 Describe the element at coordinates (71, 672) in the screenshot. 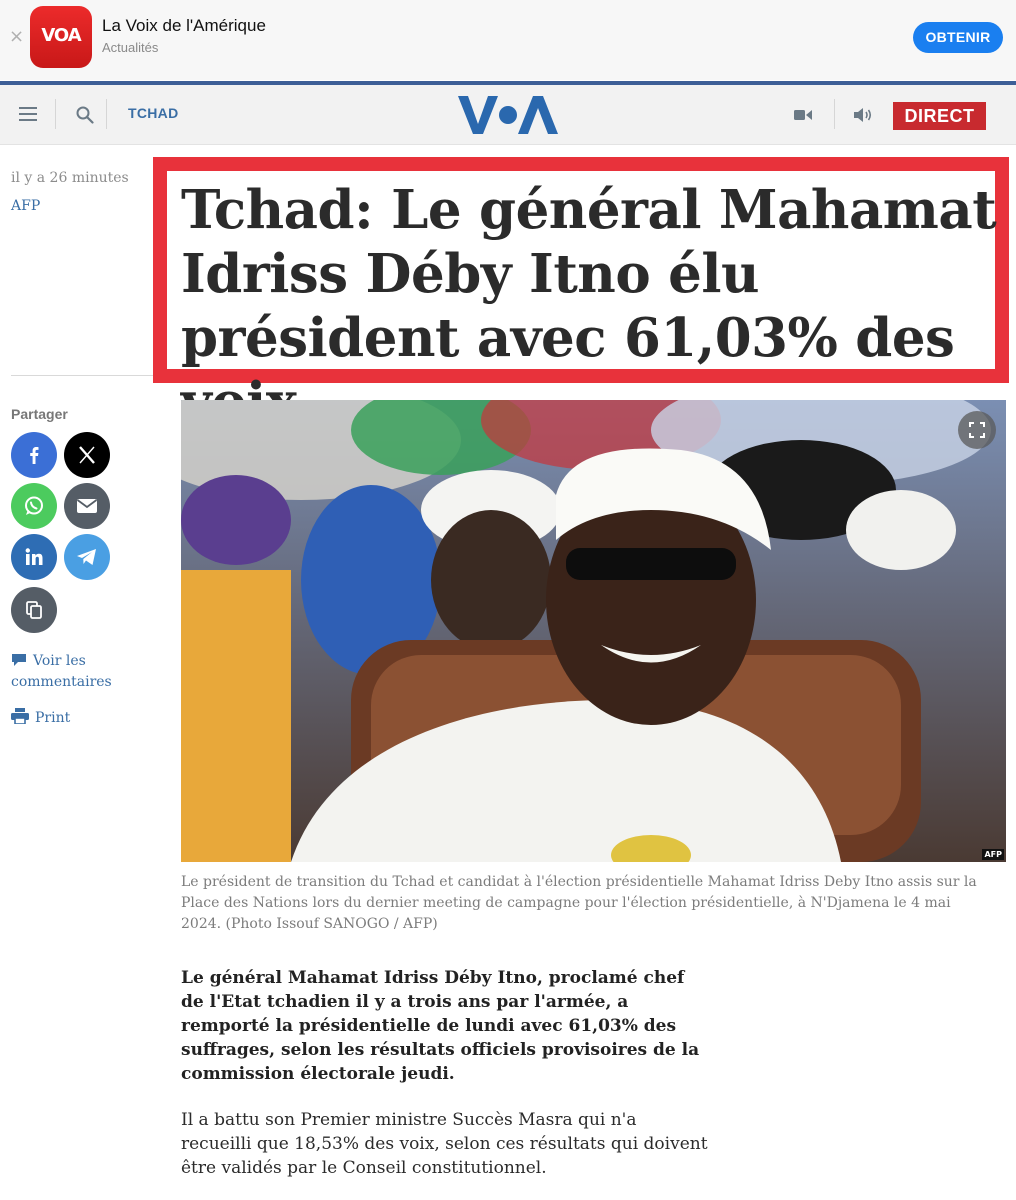

I see `view-comments-link: Voir les commentaires` at that location.